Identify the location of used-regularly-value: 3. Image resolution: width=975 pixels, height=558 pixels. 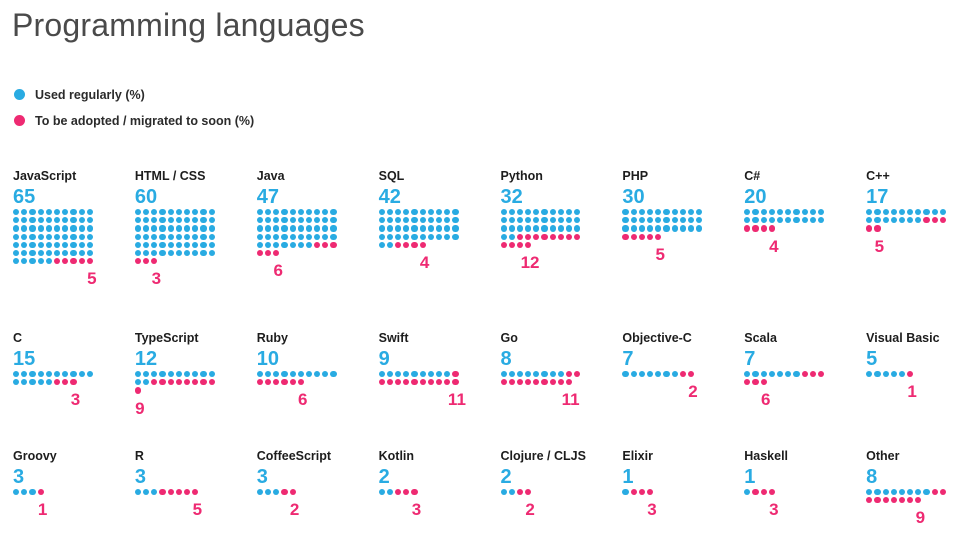
(140, 477).